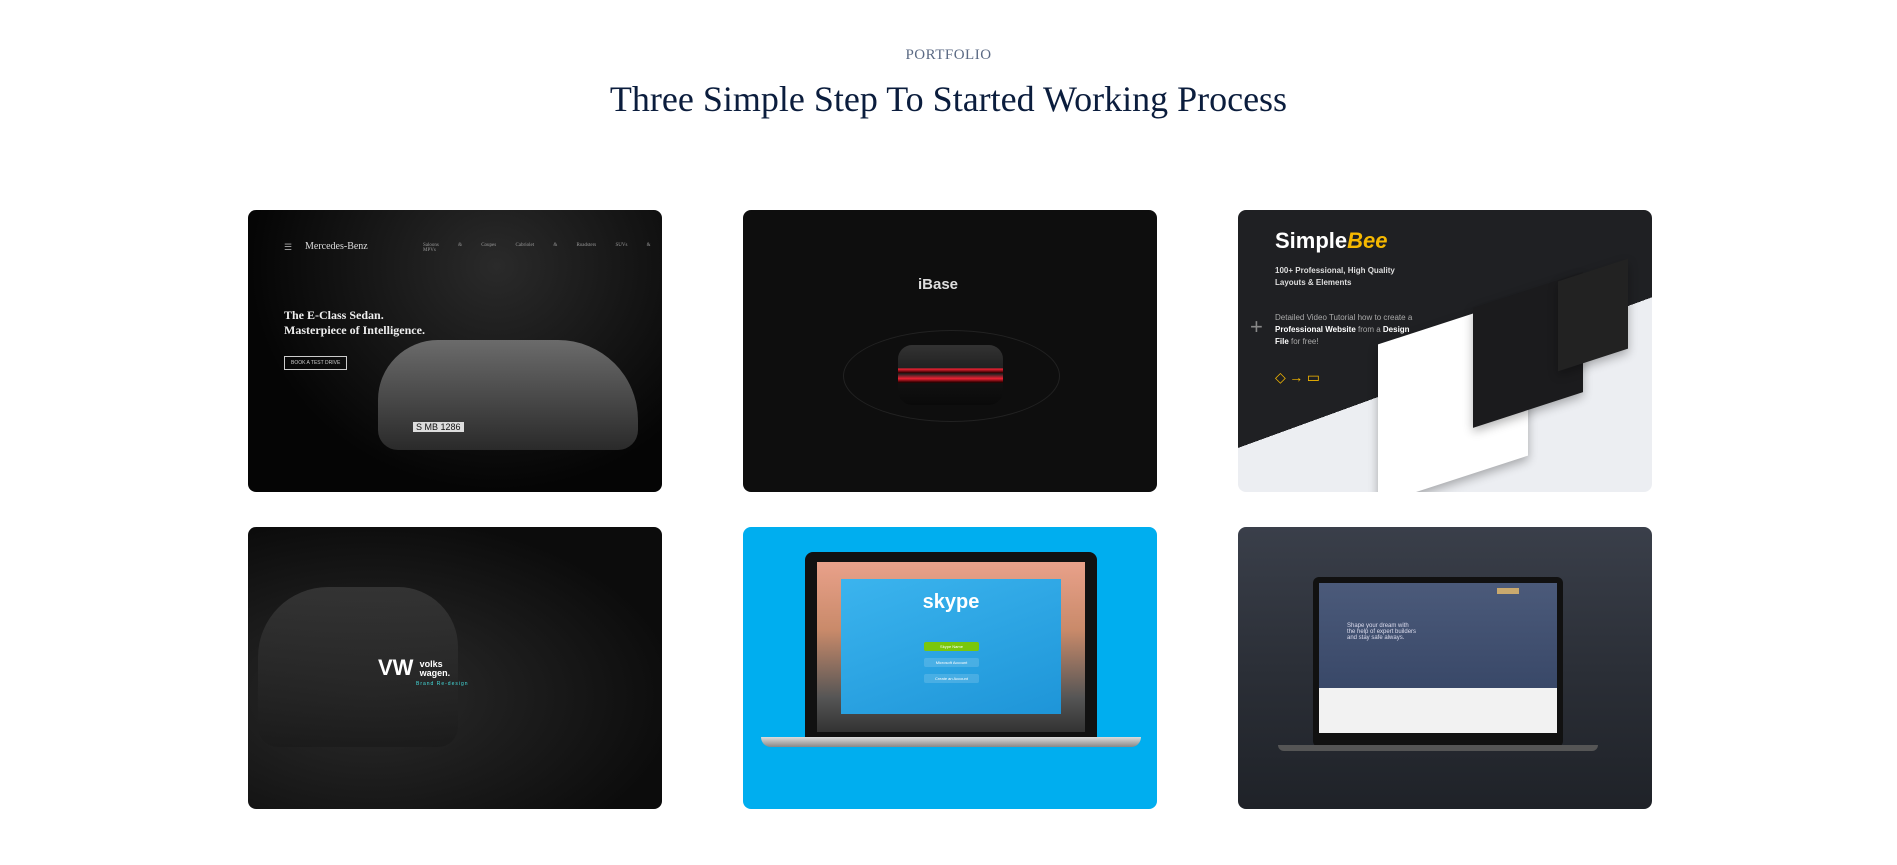  What do you see at coordinates (438, 427) in the screenshot?
I see `license-plate: S MB 1286` at bounding box center [438, 427].